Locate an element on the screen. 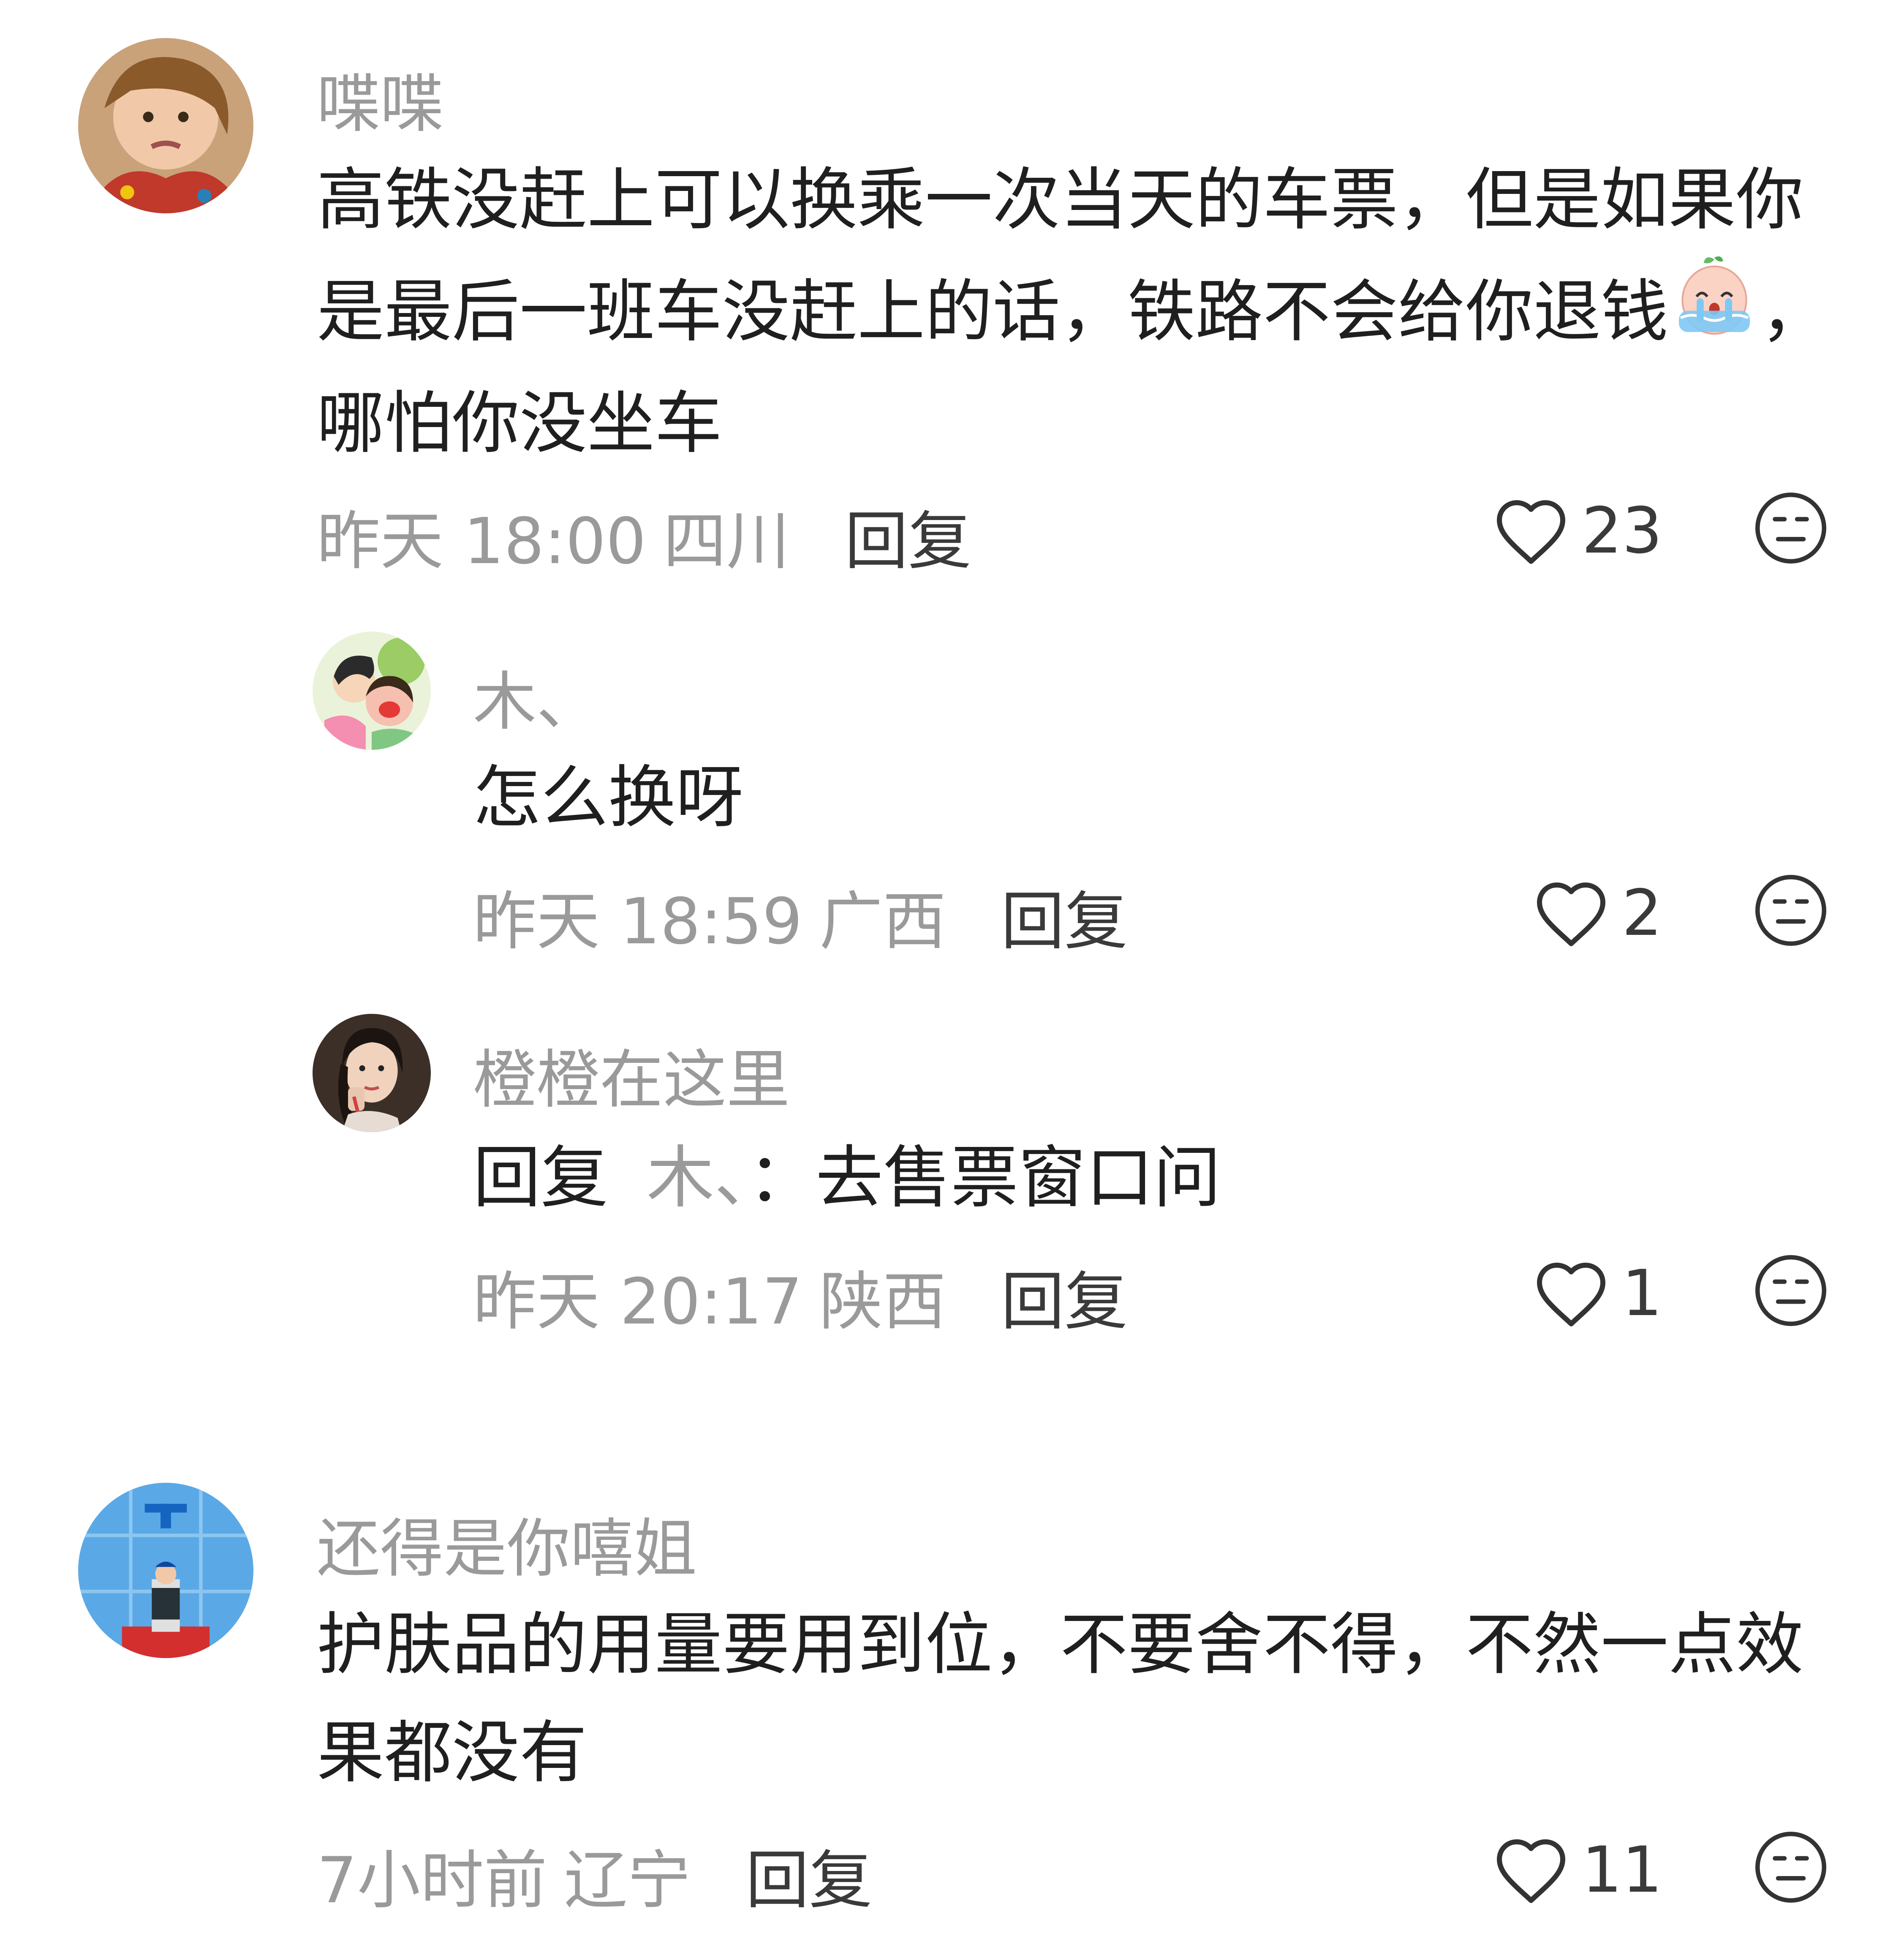 The image size is (1904, 1939). reply-meta: 昨天 18:59 广西 回复 is located at coordinates (801, 916).